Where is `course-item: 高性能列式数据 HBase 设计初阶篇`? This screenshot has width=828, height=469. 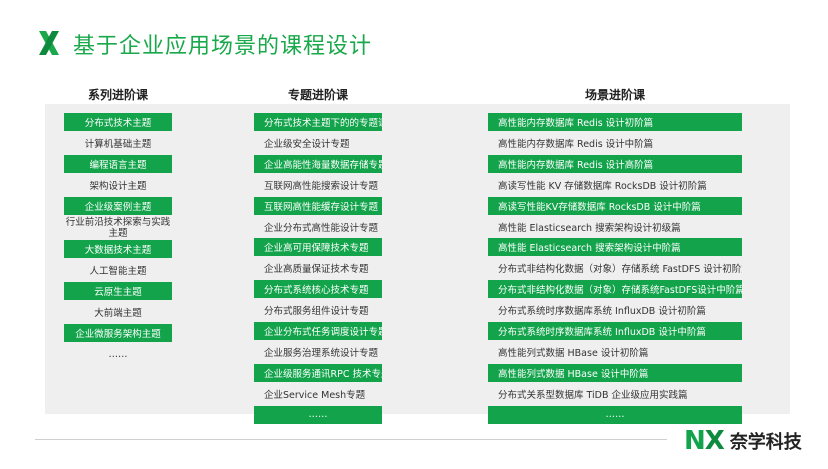 course-item: 高性能列式数据 HBase 设计初阶篇 is located at coordinates (573, 353).